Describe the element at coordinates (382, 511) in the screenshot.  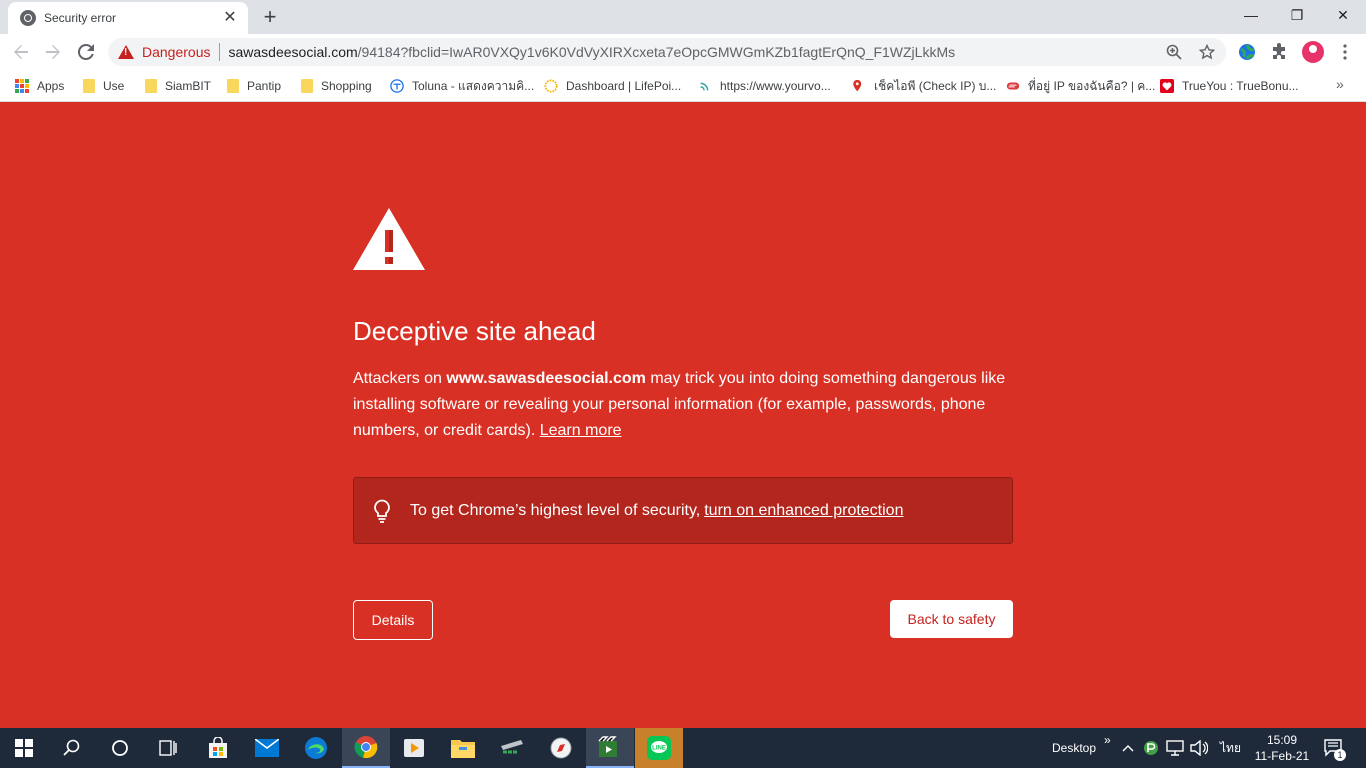
I see `lightbulb-icon` at that location.